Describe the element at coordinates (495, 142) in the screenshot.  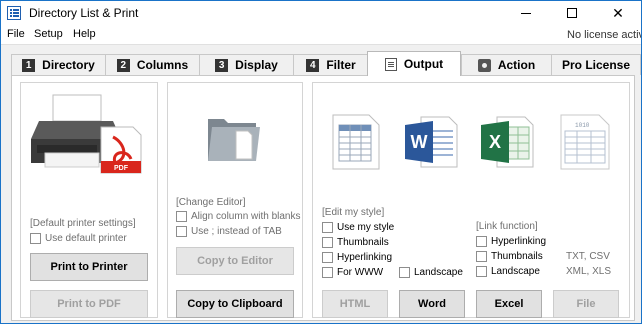
I see `excel-letter: X` at that location.